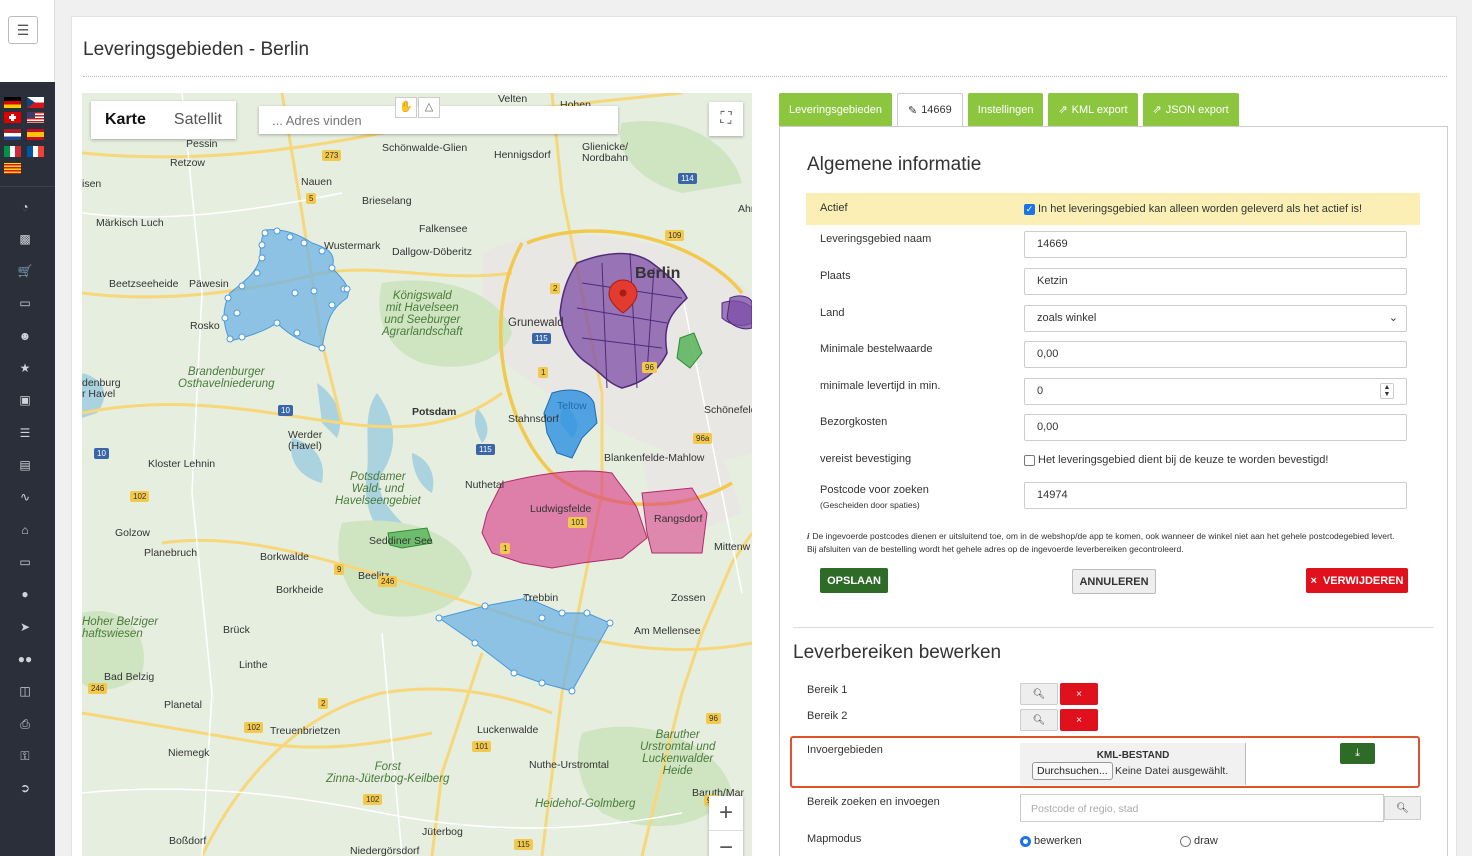  Describe the element at coordinates (1190, 109) in the screenshot. I see `tab-json-export: ⇗ JSON export` at that location.